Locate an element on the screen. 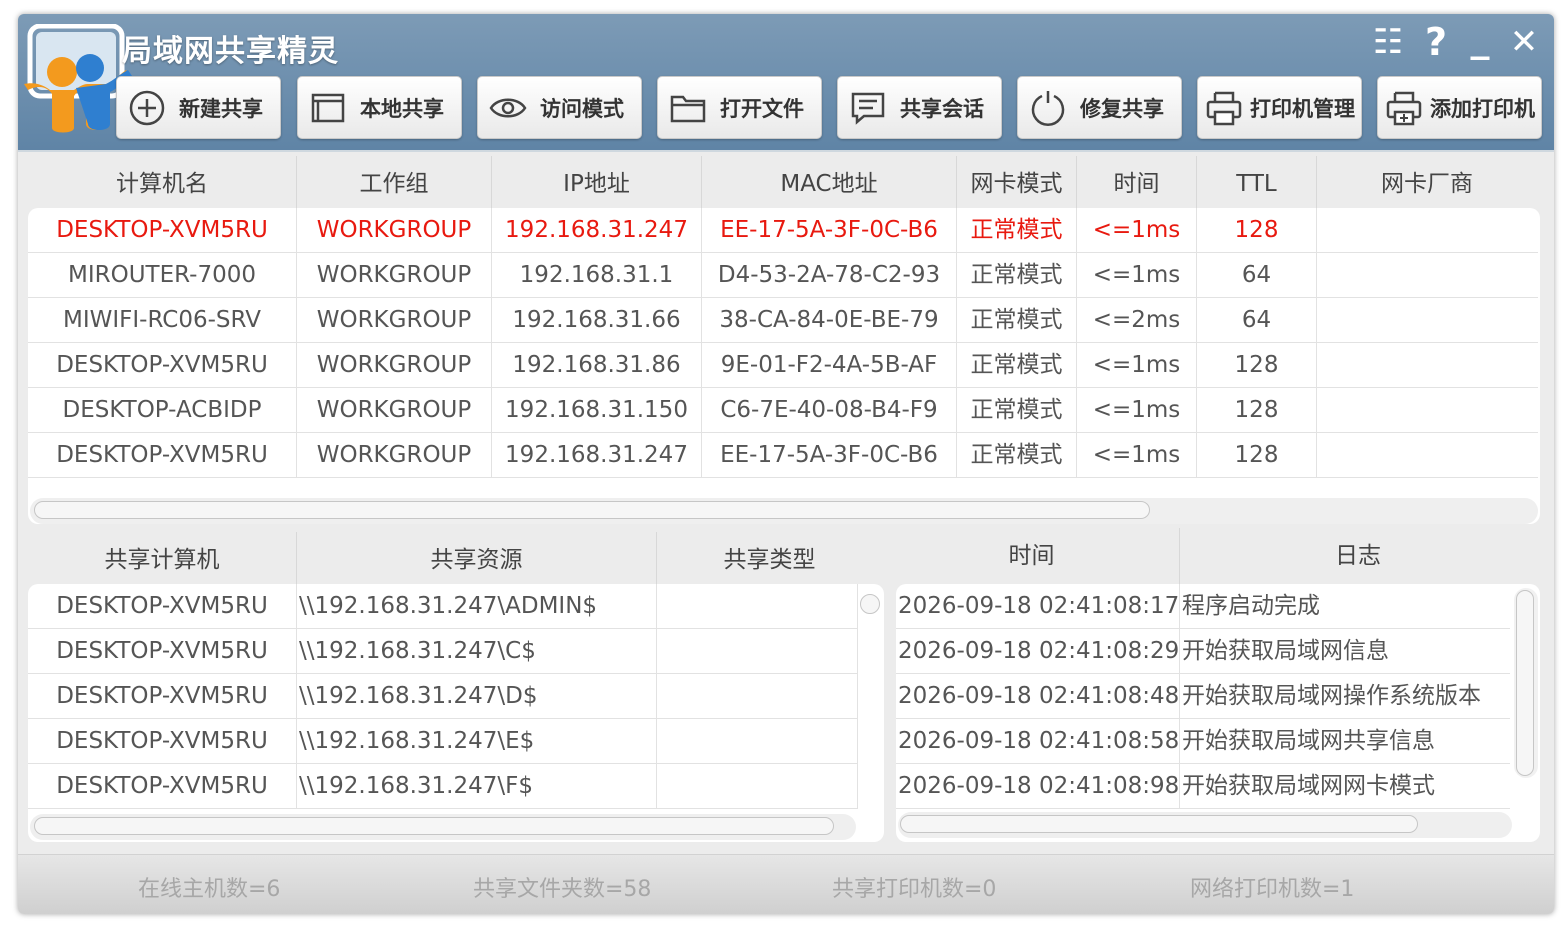 The width and height of the screenshot is (1563, 928). log-row: 2026-09-18 02:41:08:171 程序启动完成 is located at coordinates (1203, 606).